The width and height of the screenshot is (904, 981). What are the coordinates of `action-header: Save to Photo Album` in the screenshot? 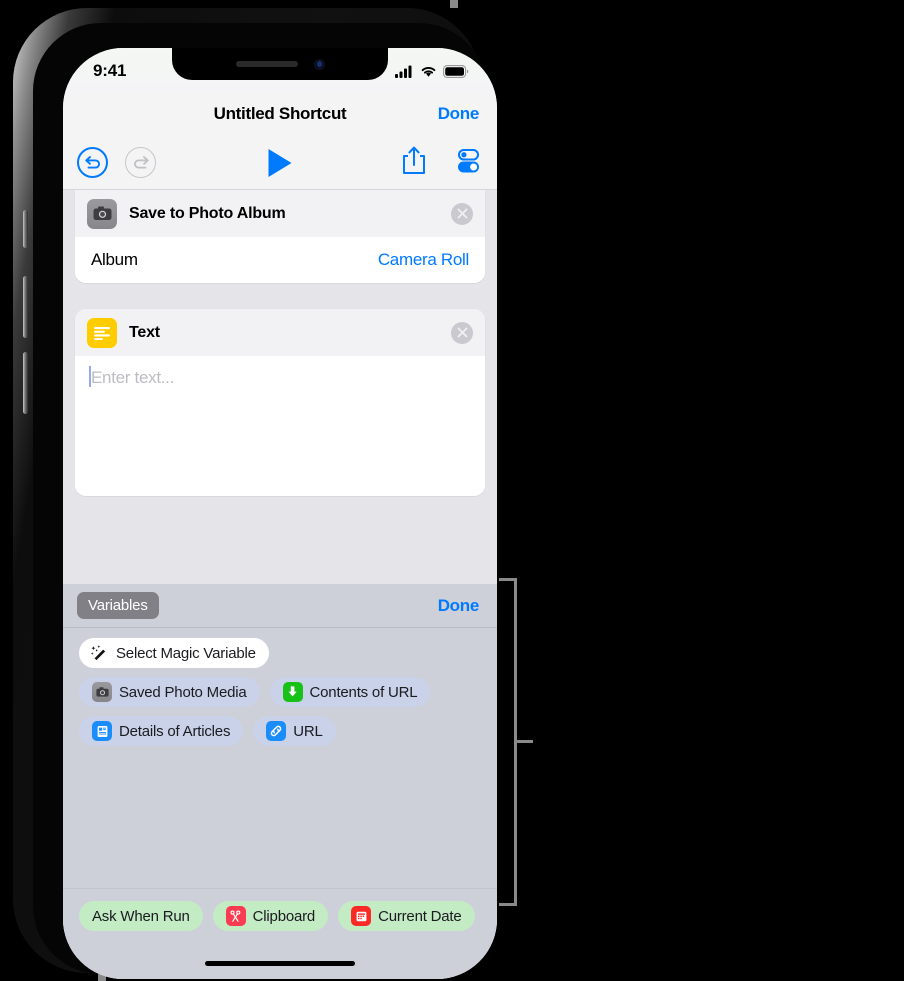 It's located at (280, 213).